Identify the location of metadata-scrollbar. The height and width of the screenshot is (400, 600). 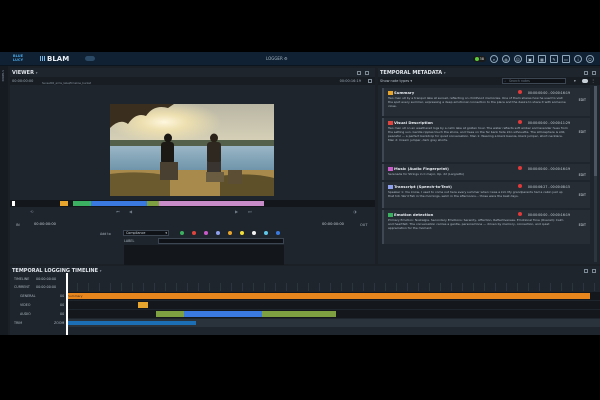
(595, 174).